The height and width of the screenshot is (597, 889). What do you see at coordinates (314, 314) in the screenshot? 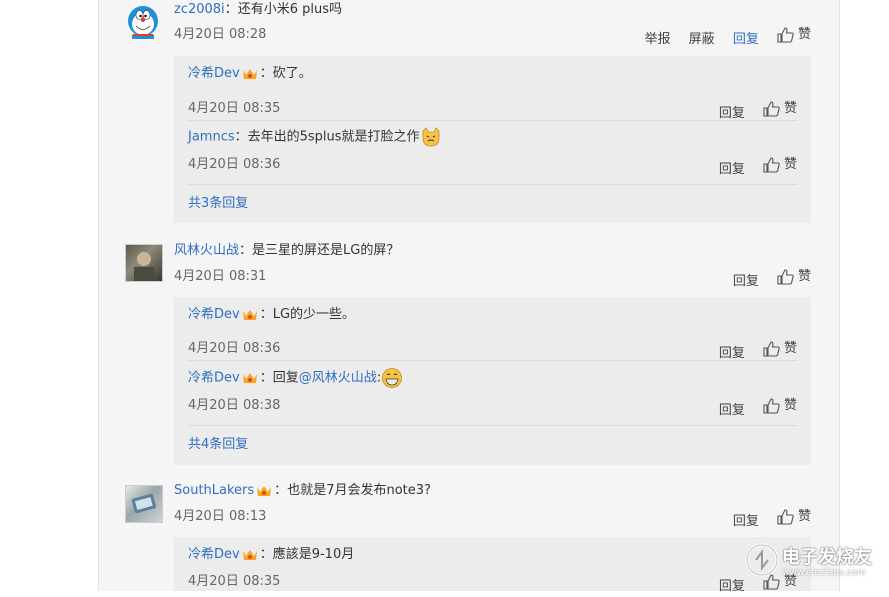
I see `reply-text: LG的少一些。` at bounding box center [314, 314].